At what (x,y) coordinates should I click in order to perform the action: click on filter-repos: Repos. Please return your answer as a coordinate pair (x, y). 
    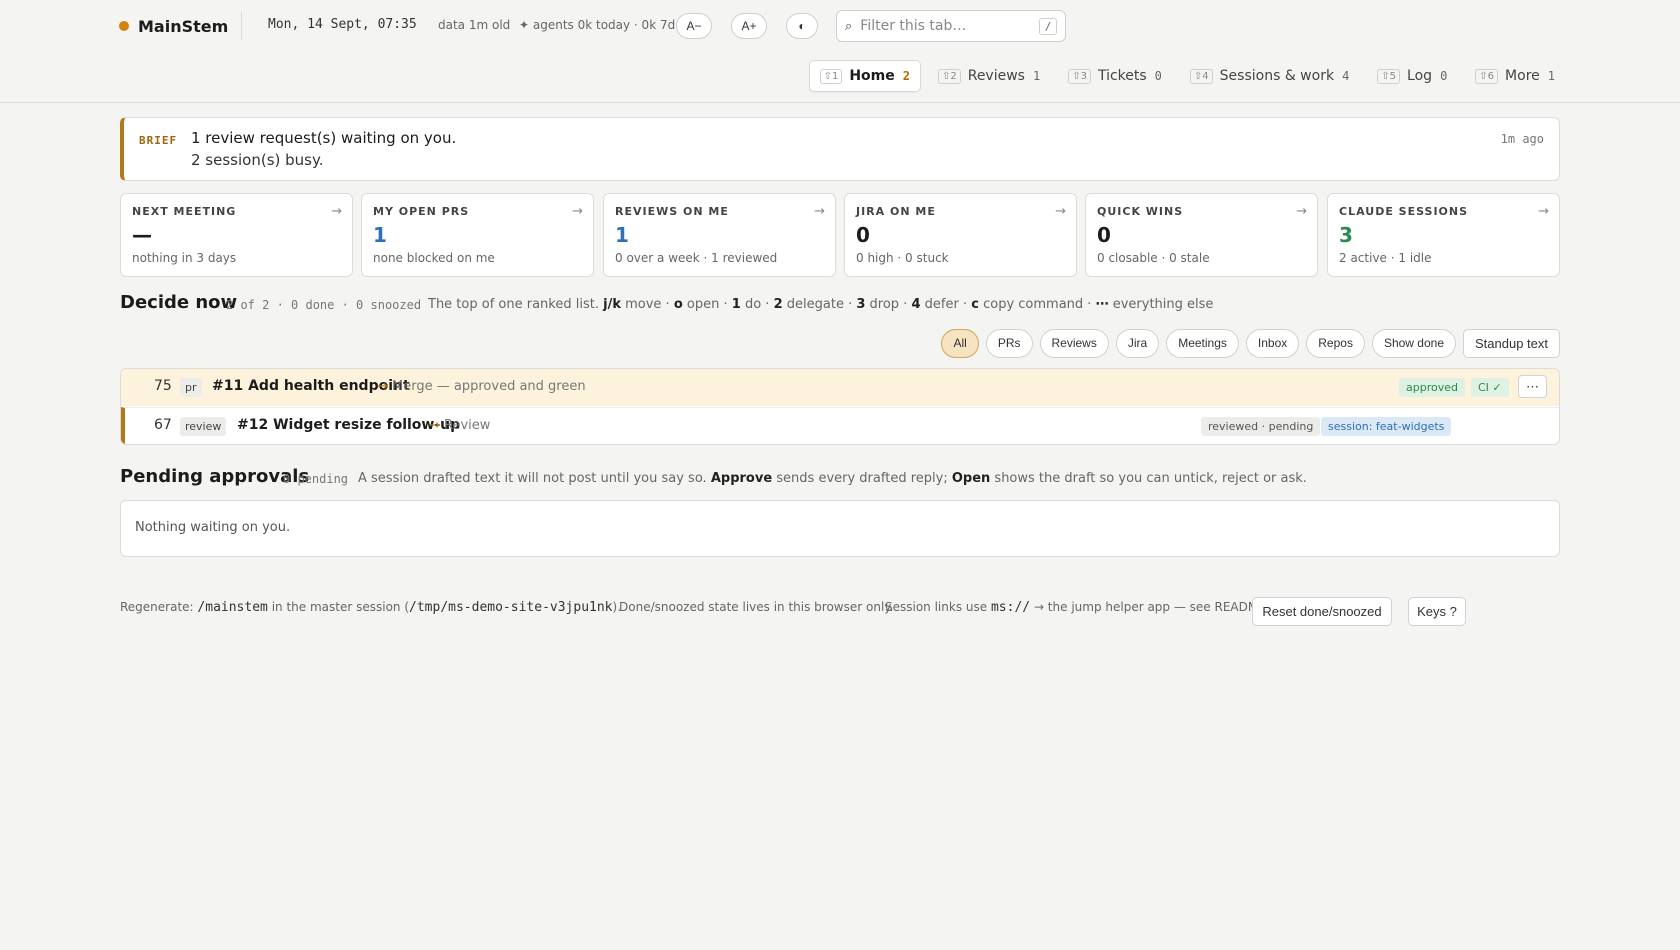
    Looking at the image, I should click on (1335, 343).